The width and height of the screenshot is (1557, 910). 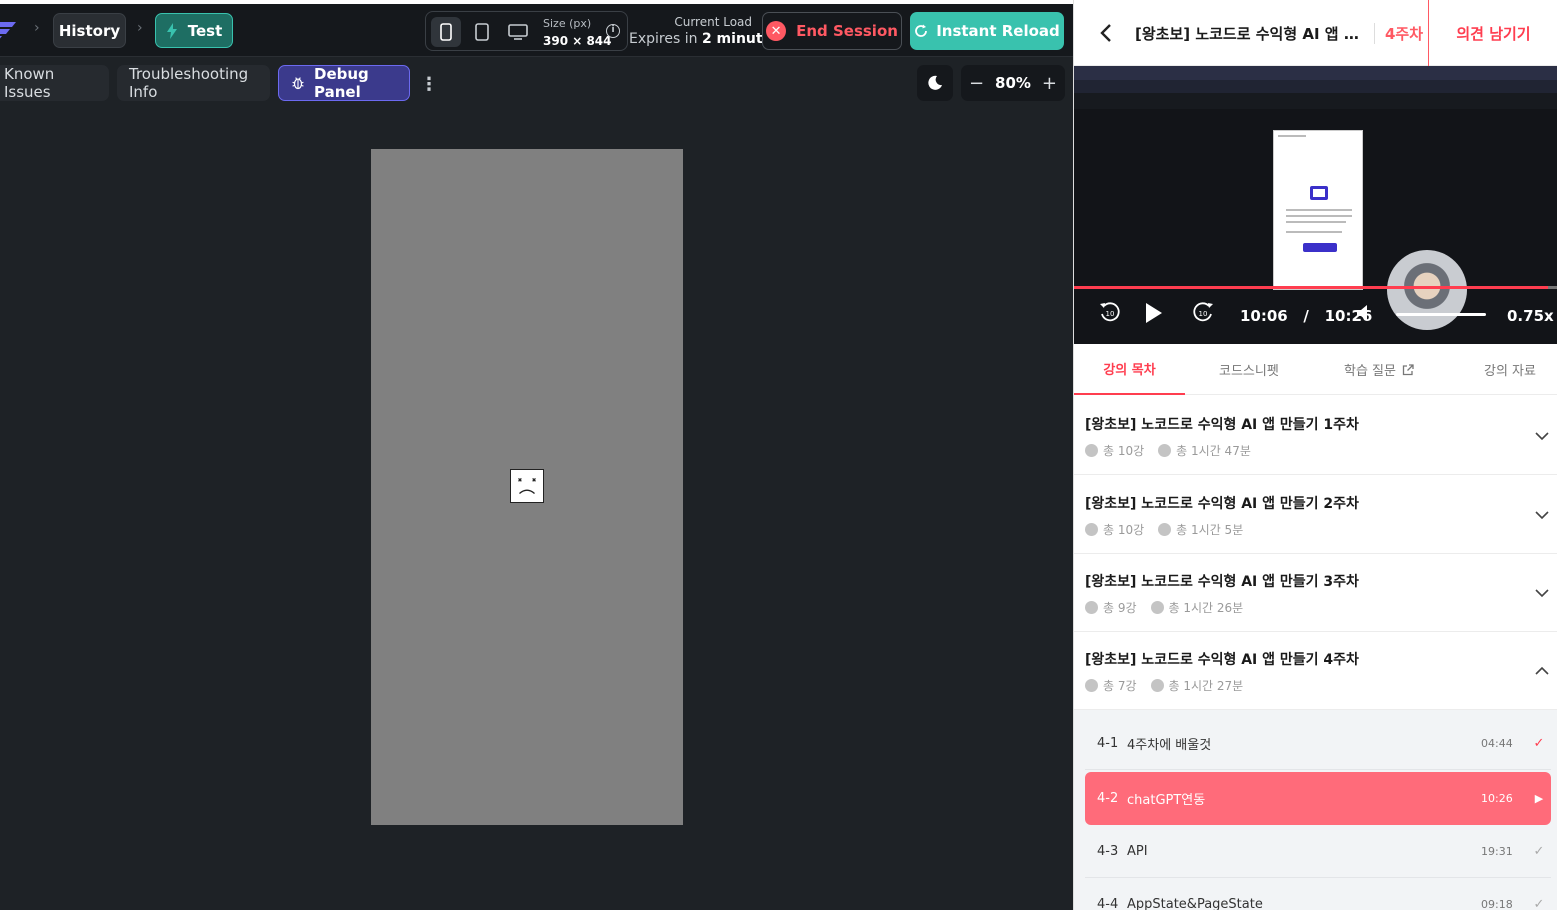 What do you see at coordinates (1111, 685) in the screenshot?
I see `lesson-count: 총 7강` at bounding box center [1111, 685].